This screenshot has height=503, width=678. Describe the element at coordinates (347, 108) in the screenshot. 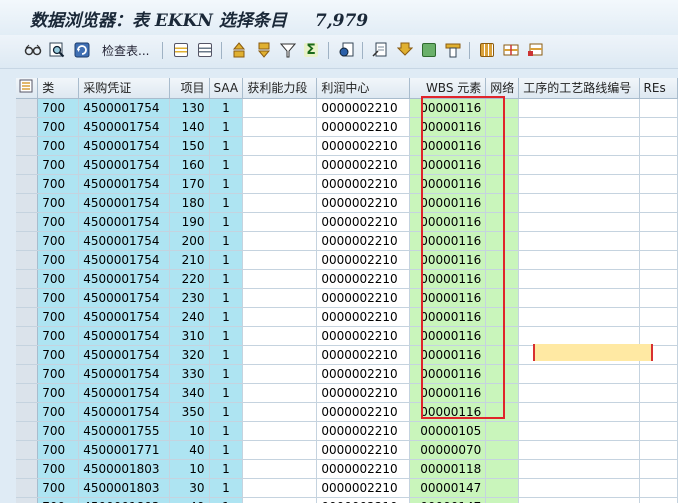

I see `table-row: 700 4500001754 130 1 0000002210 00000116` at that location.